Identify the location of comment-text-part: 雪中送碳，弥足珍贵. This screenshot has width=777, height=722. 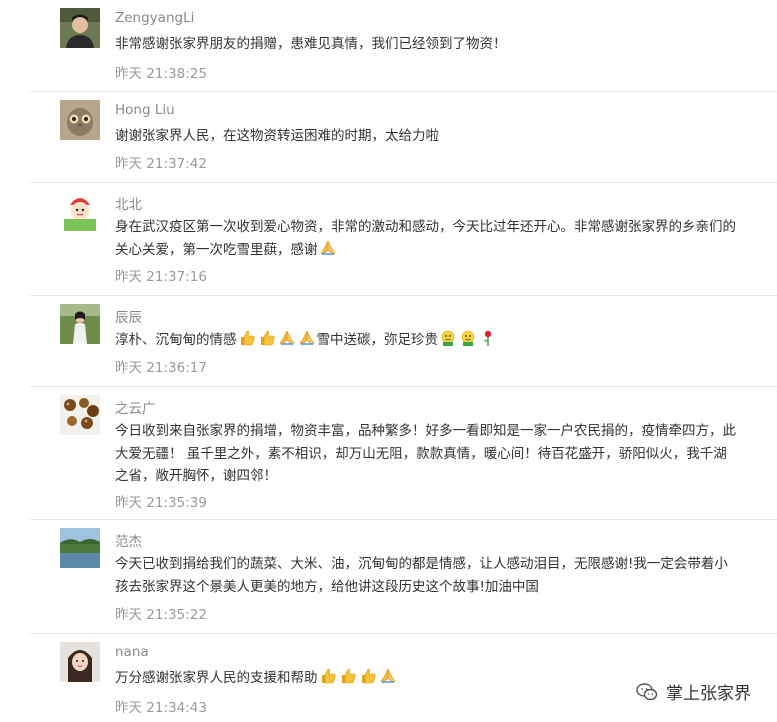
(377, 340).